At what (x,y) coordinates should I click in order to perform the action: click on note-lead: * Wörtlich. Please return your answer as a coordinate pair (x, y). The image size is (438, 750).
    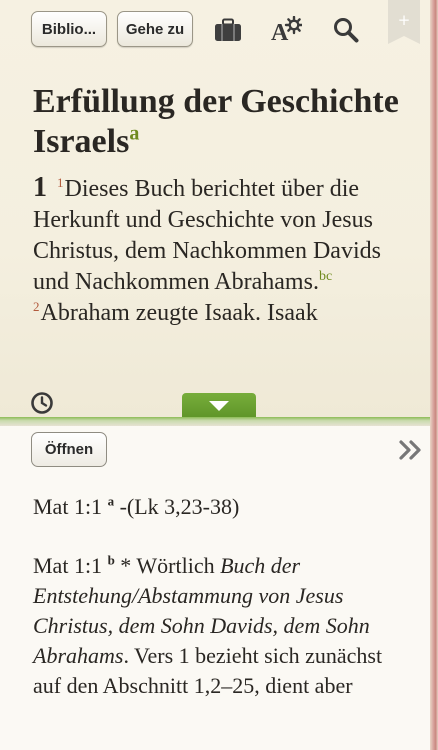
    Looking at the image, I should click on (167, 565).